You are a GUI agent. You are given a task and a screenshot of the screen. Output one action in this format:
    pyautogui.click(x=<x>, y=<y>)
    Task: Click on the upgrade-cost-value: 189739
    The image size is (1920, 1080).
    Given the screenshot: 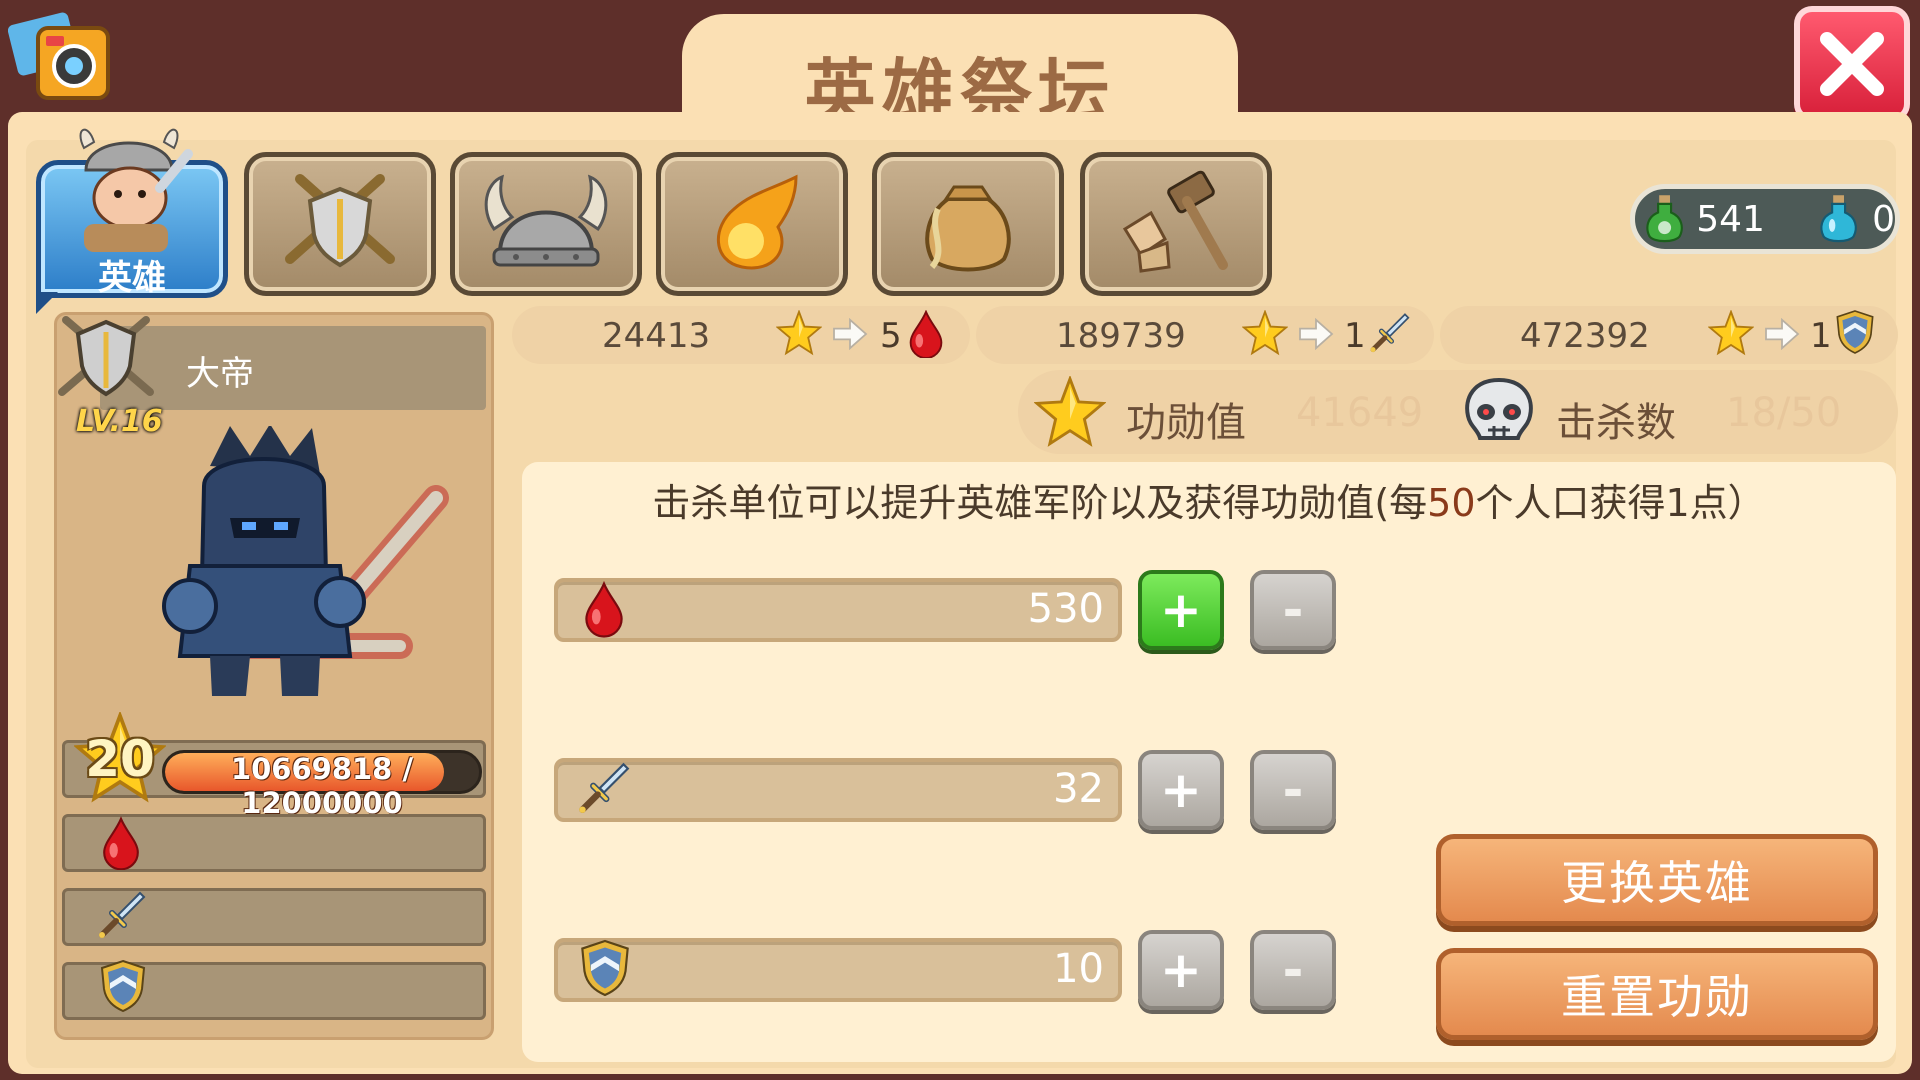 What is the action you would take?
    pyautogui.click(x=1121, y=336)
    